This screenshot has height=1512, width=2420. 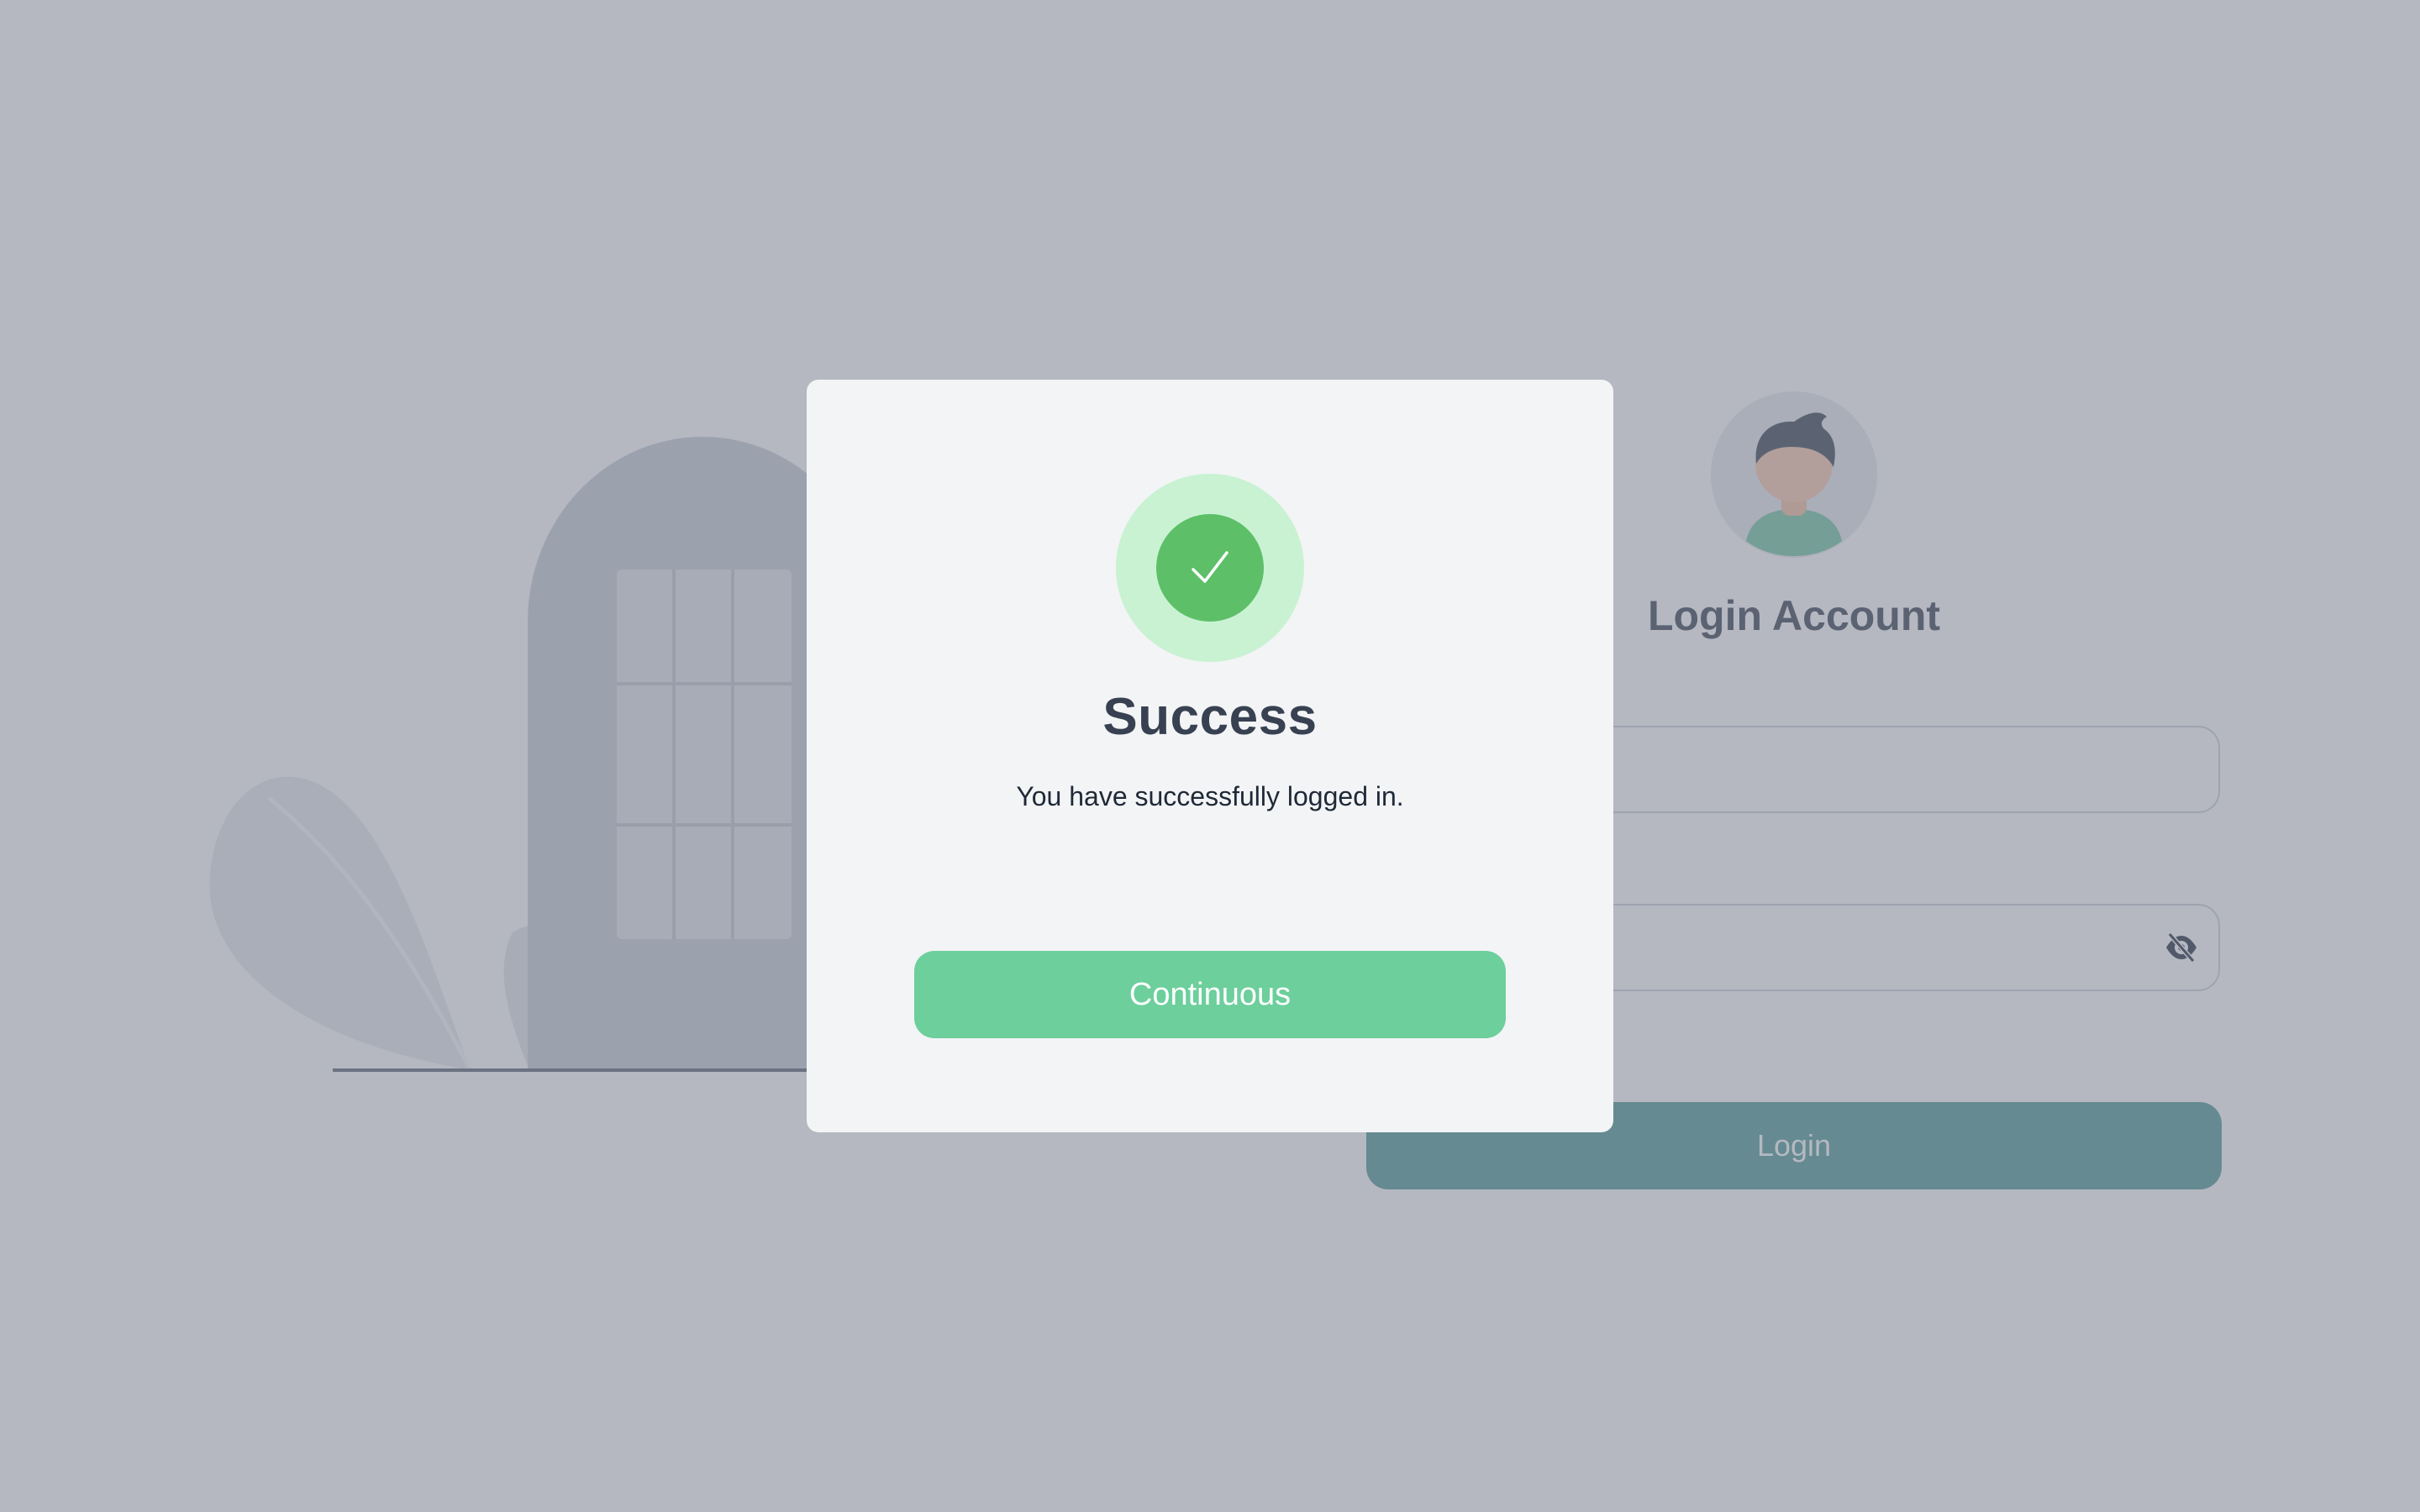 I want to click on modal-title: Success, so click(x=1210, y=717).